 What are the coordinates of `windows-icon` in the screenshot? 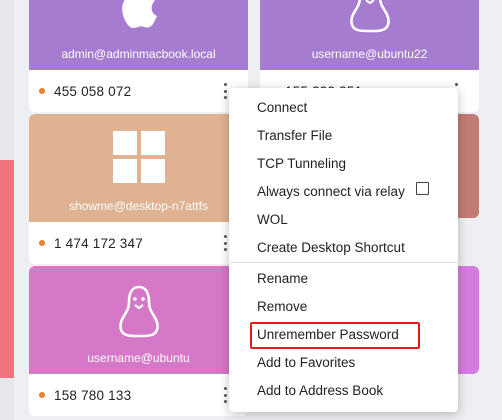 It's located at (138, 157).